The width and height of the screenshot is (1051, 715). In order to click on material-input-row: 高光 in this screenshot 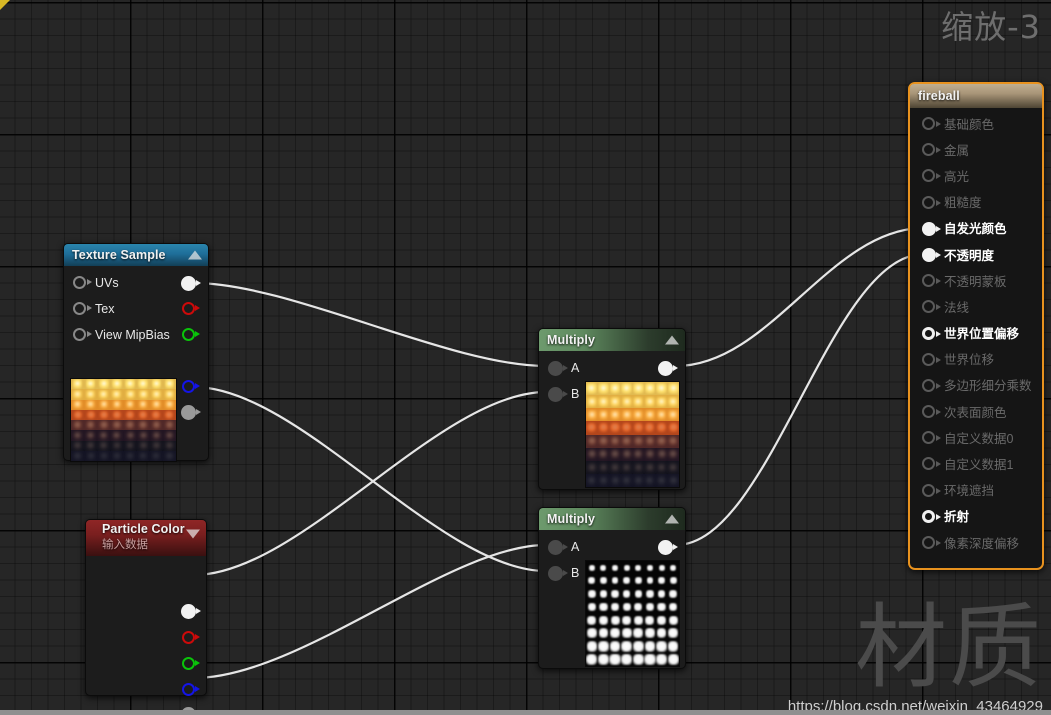, I will do `click(976, 175)`.